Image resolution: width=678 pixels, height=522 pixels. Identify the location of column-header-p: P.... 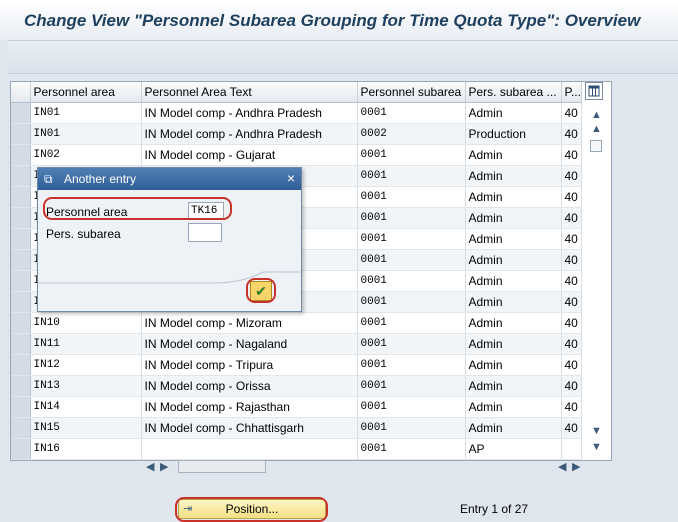
(571, 92).